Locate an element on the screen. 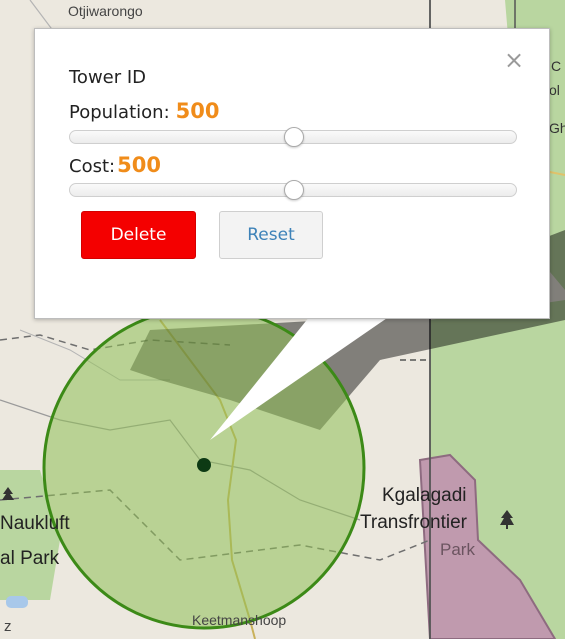 This screenshot has height=639, width=565. cost-slider is located at coordinates (293, 190).